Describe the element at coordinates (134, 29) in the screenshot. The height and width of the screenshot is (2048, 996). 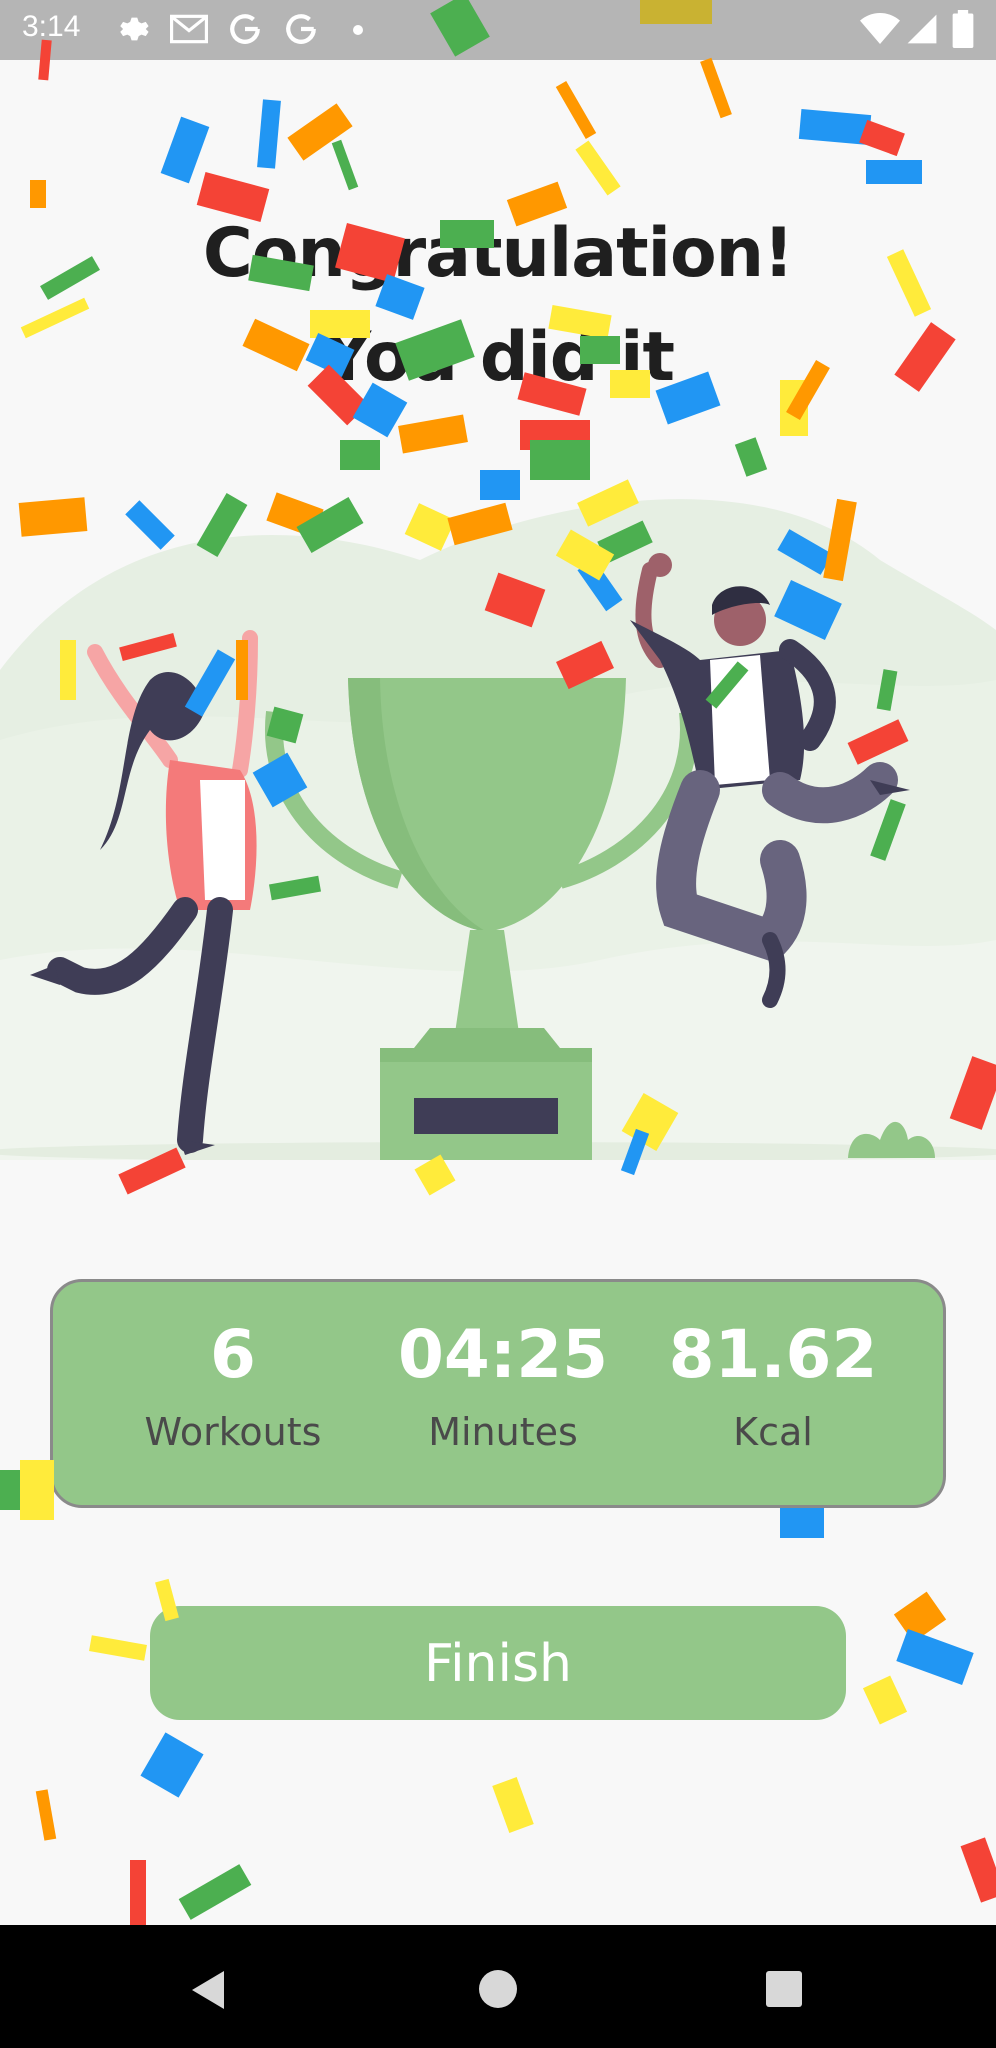
I see `gear-icon` at that location.